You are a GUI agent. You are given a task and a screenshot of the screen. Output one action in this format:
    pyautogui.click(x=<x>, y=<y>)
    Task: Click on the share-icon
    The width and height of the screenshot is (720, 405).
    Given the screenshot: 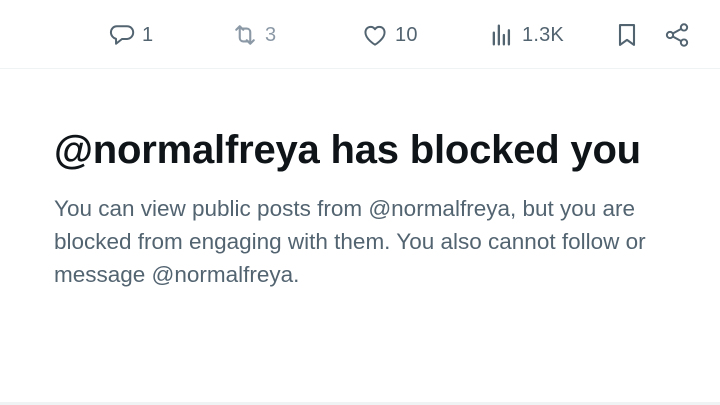 What is the action you would take?
    pyautogui.click(x=677, y=35)
    